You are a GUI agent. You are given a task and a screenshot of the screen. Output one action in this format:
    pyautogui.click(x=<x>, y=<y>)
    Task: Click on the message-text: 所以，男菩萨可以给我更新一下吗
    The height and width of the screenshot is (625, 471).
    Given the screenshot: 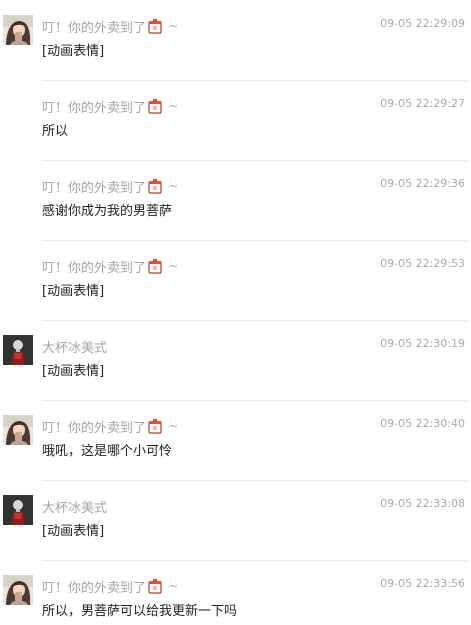 What is the action you would take?
    pyautogui.click(x=139, y=609)
    